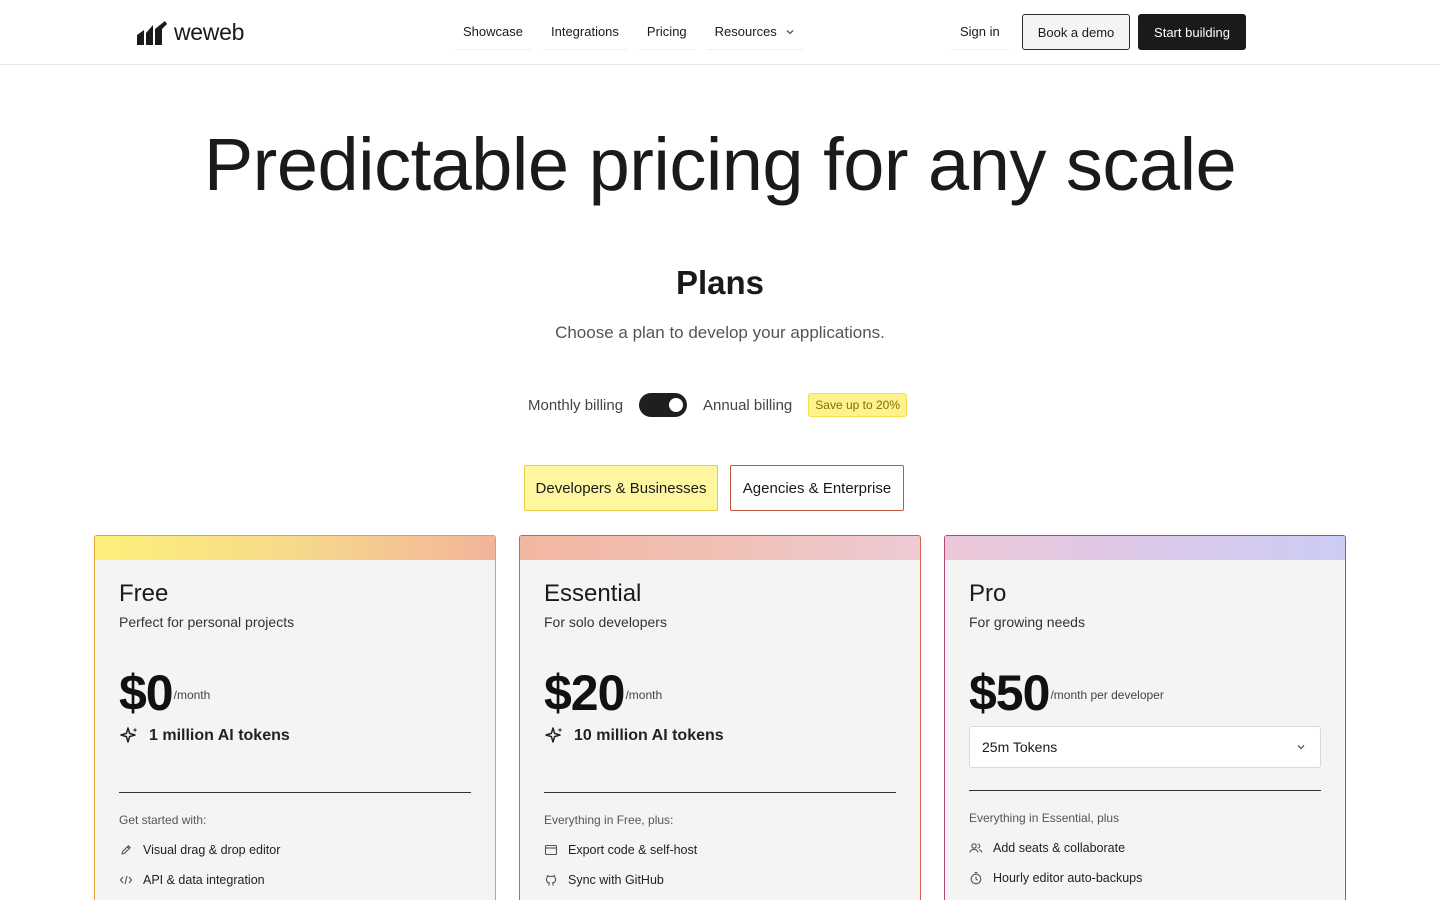 The width and height of the screenshot is (1440, 900). What do you see at coordinates (575, 405) in the screenshot?
I see `monthly-billing-label: Monthly billing` at bounding box center [575, 405].